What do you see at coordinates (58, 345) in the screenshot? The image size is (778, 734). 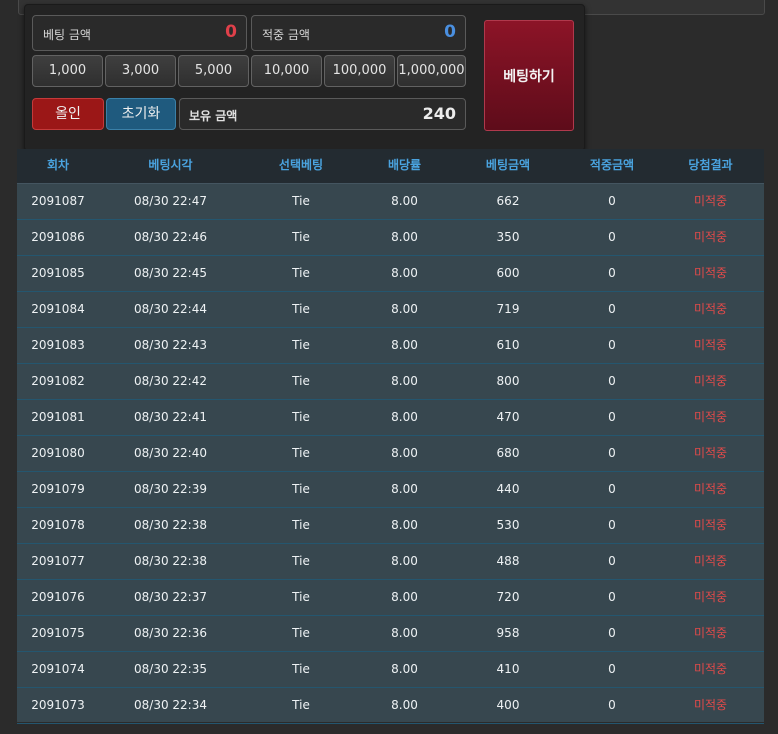 I see `cell-round: 2091083` at bounding box center [58, 345].